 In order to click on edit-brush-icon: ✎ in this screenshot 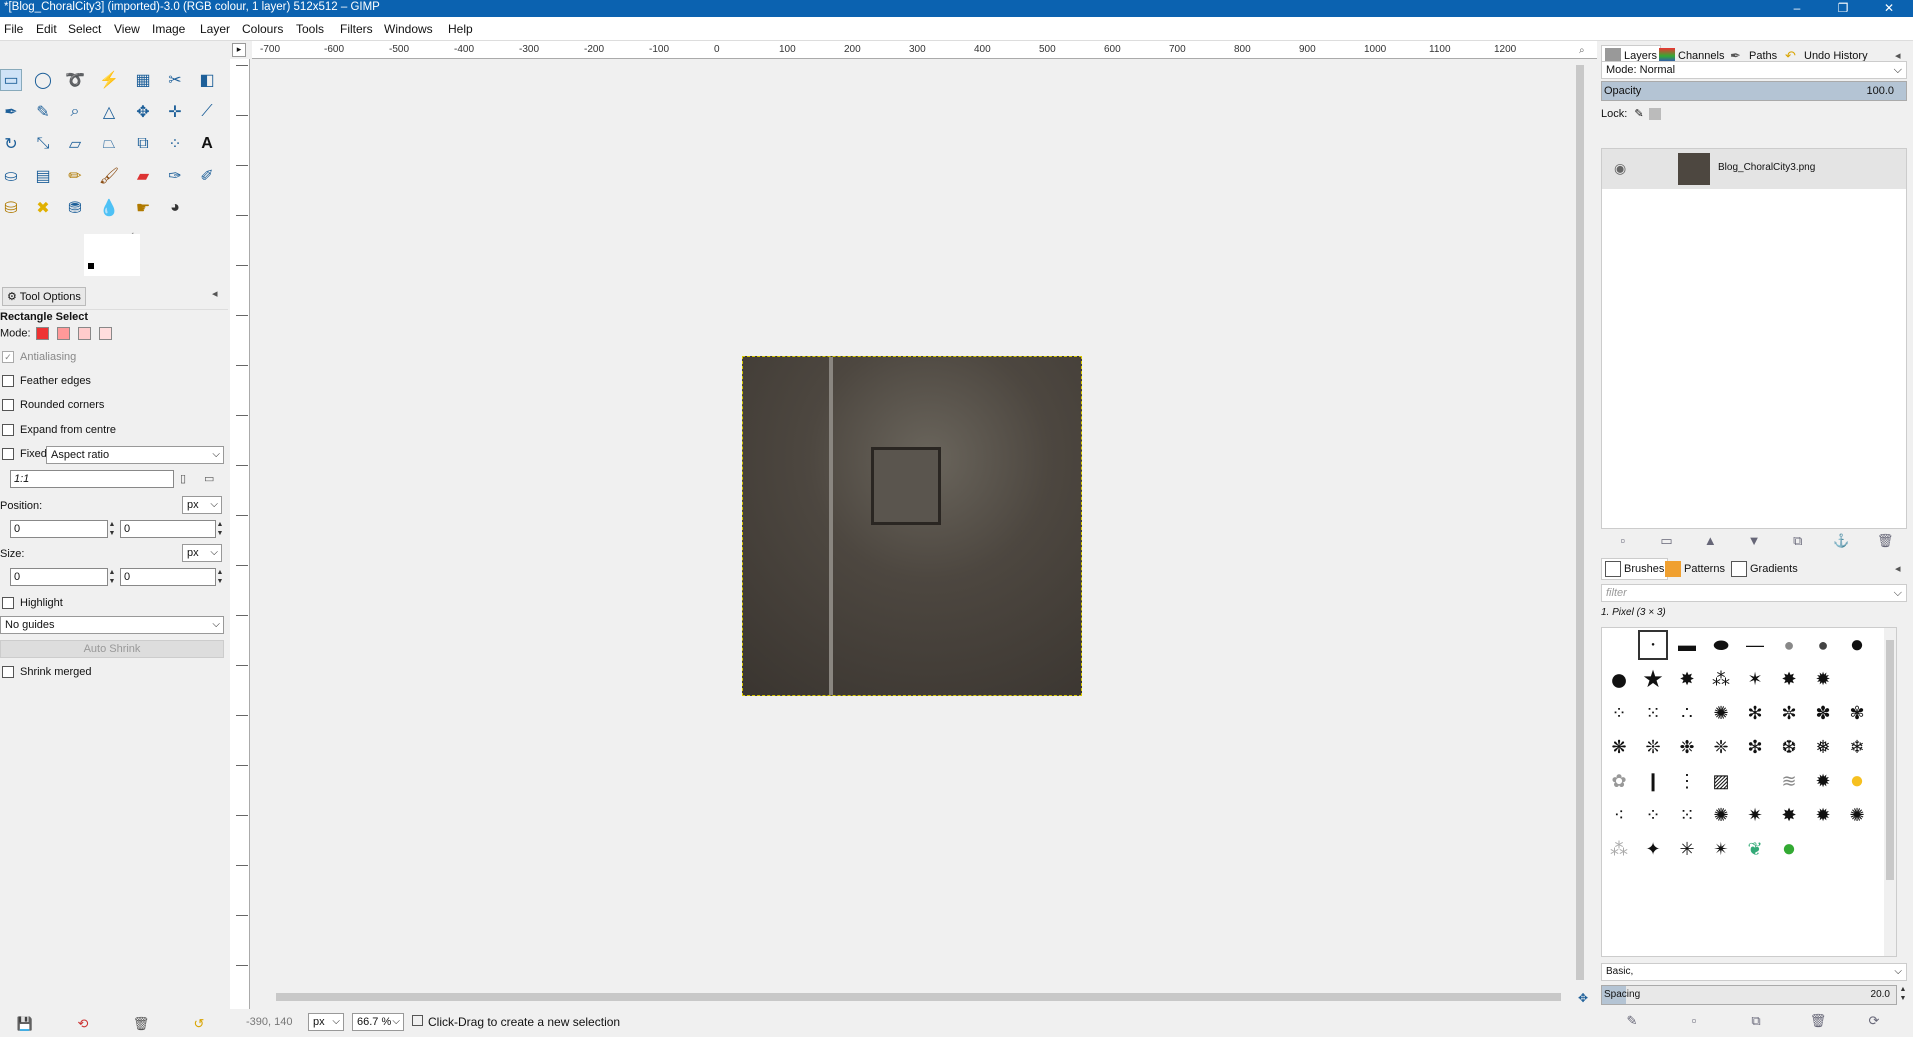, I will do `click(1632, 1021)`.